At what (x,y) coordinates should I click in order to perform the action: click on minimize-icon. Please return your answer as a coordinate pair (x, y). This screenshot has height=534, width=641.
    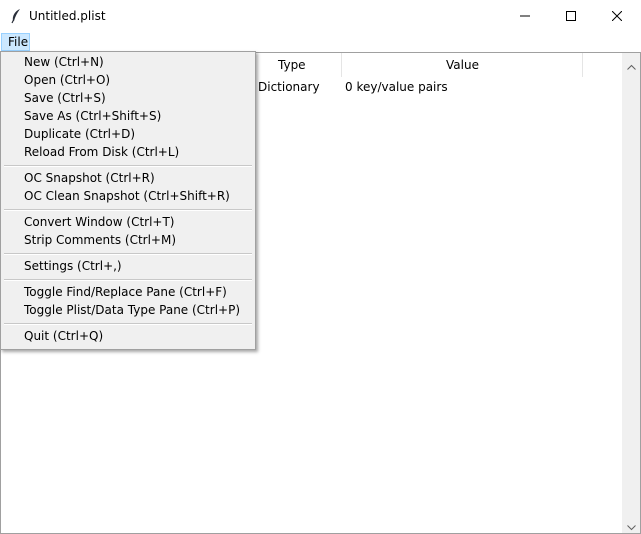
    Looking at the image, I should click on (525, 16).